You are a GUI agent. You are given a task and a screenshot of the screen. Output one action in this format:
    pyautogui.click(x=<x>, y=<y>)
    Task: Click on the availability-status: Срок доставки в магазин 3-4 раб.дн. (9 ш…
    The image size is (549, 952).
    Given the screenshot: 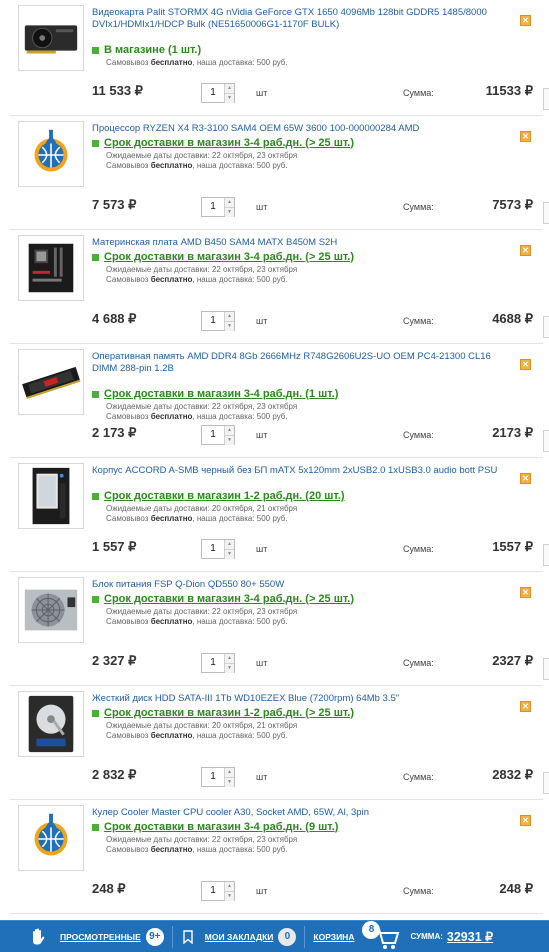 What is the action you would take?
    pyautogui.click(x=215, y=827)
    